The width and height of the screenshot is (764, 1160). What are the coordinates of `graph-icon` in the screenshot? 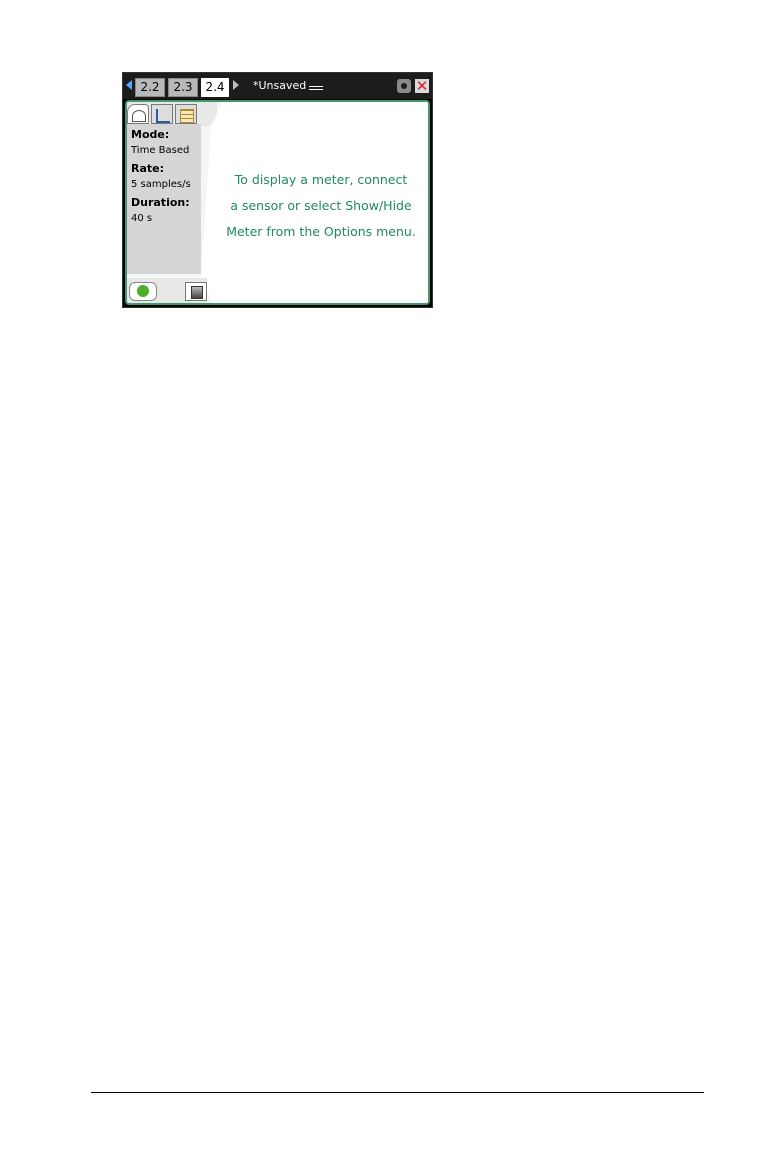 It's located at (162, 114).